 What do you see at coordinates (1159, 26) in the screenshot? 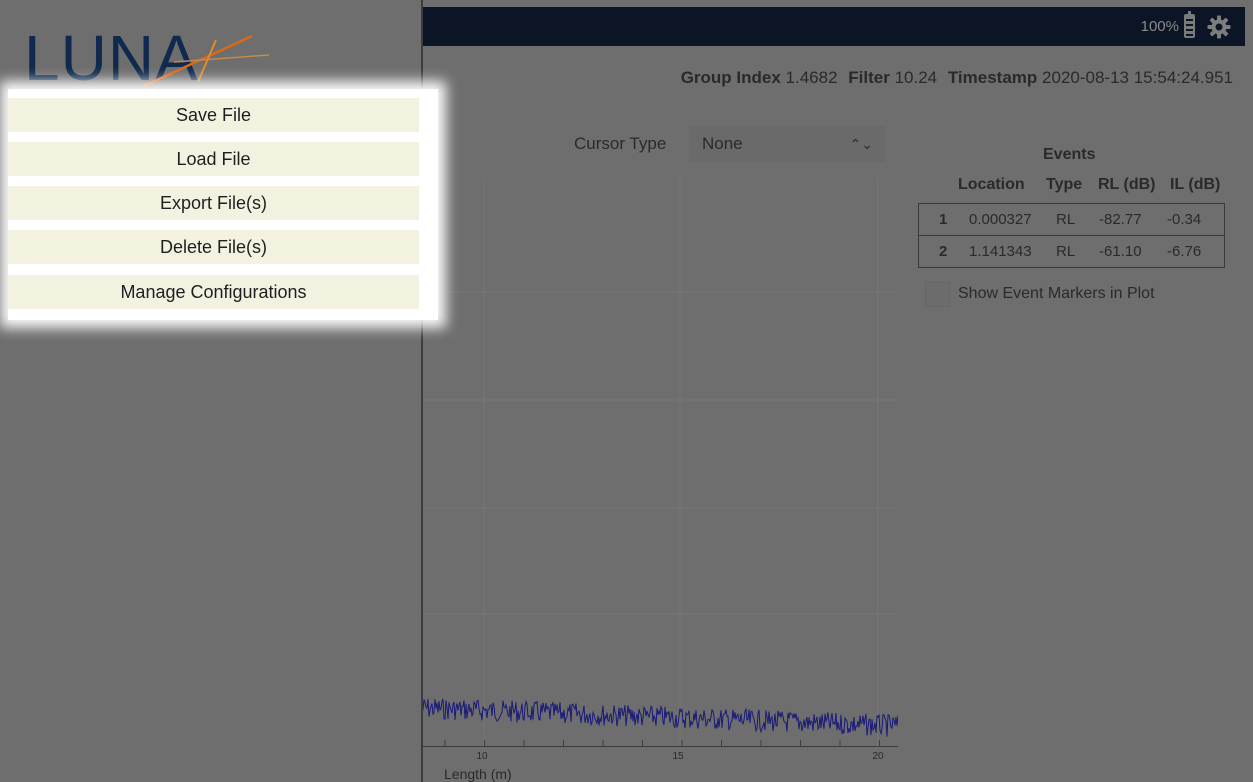
I see `battery-percent: 100%` at bounding box center [1159, 26].